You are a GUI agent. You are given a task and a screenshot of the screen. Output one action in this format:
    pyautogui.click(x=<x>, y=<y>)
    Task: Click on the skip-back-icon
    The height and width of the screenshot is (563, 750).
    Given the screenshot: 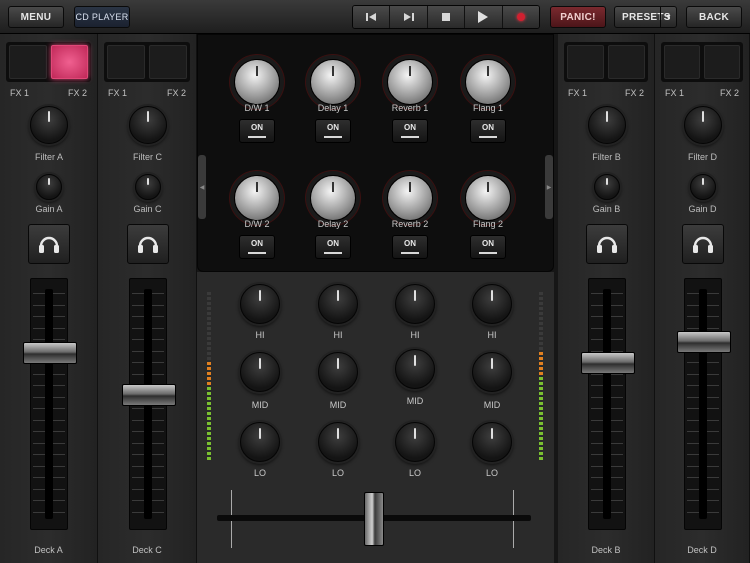 What is the action you would take?
    pyautogui.click(x=371, y=17)
    